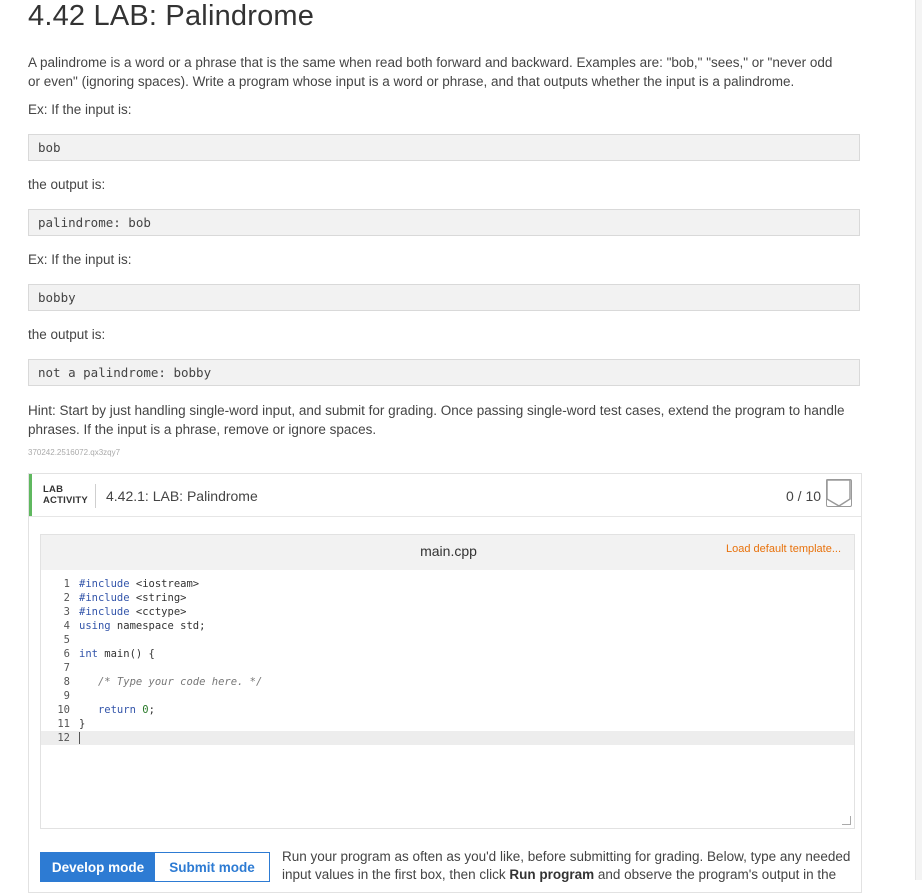 The image size is (922, 893). What do you see at coordinates (447, 612) in the screenshot?
I see `code-line: 3 #include <cctype>` at bounding box center [447, 612].